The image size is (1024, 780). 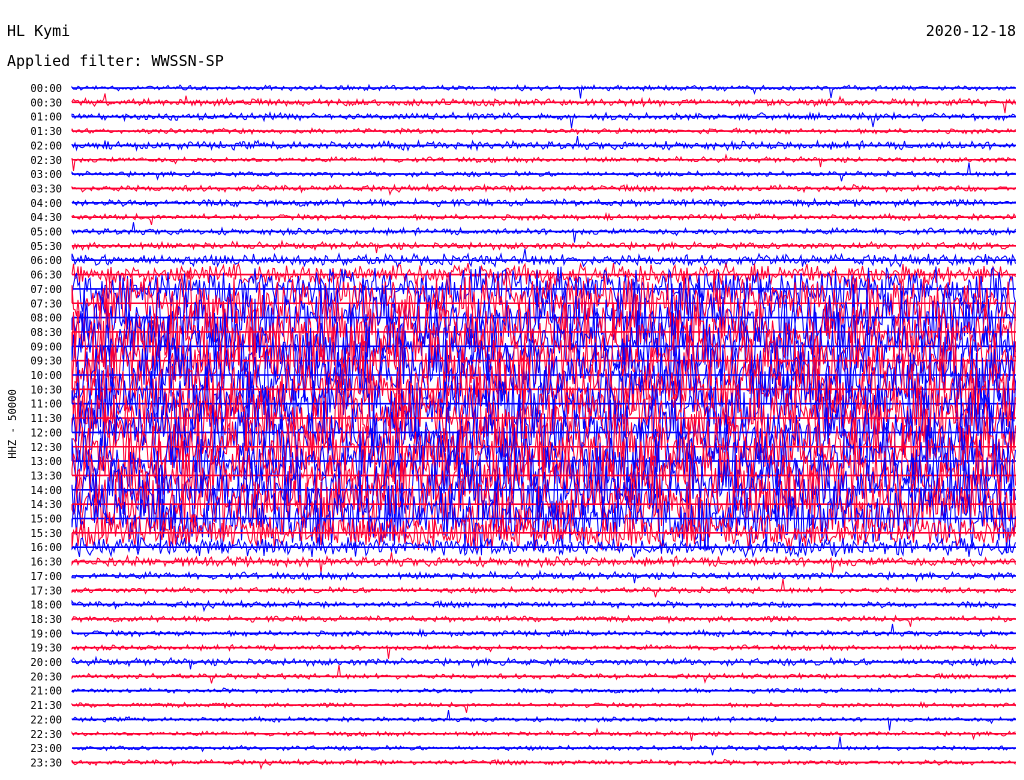 I want to click on tick-label: 01:00, so click(x=46, y=118).